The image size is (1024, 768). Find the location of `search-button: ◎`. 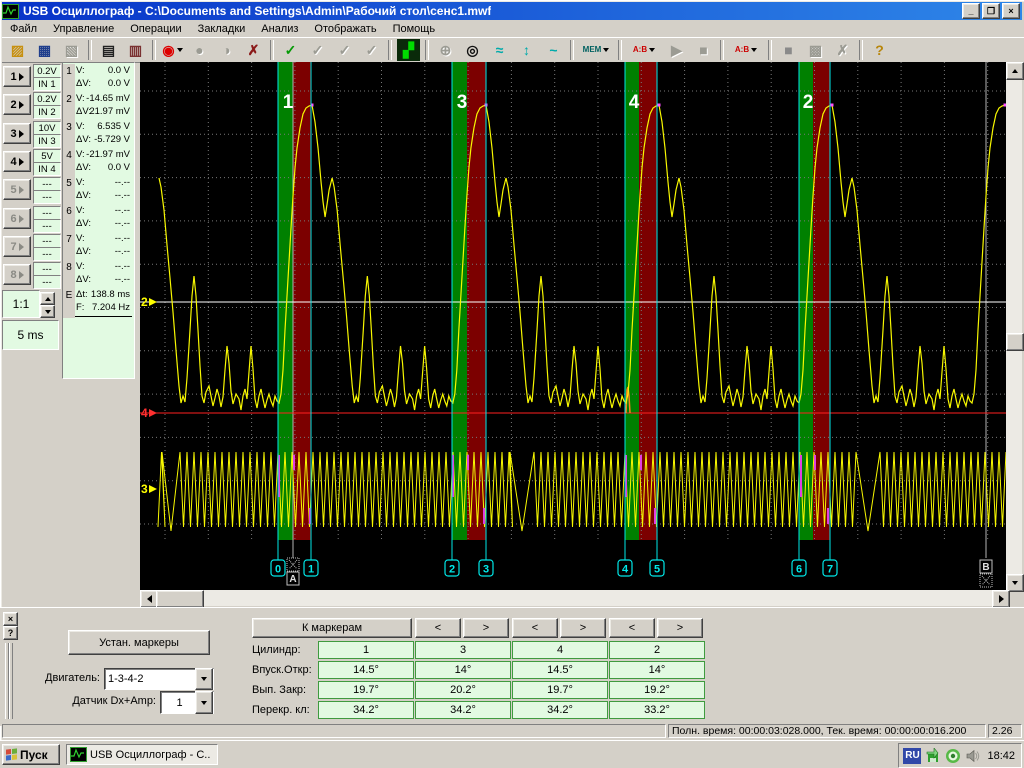

search-button: ◎ is located at coordinates (472, 50).